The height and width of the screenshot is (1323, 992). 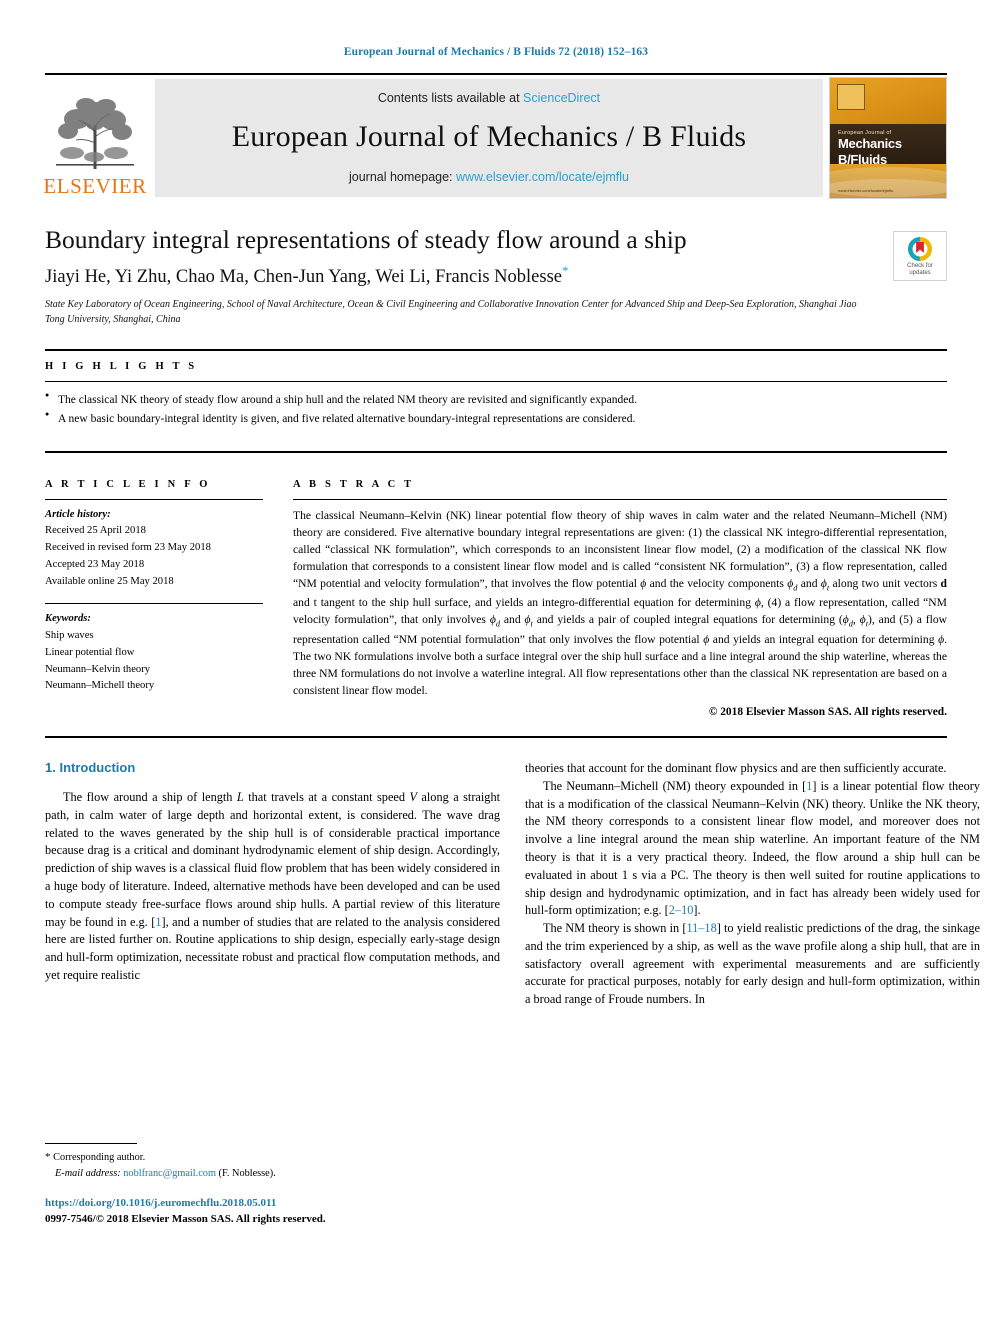 I want to click on contents-prefix: Contents lists available at, so click(x=450, y=97).